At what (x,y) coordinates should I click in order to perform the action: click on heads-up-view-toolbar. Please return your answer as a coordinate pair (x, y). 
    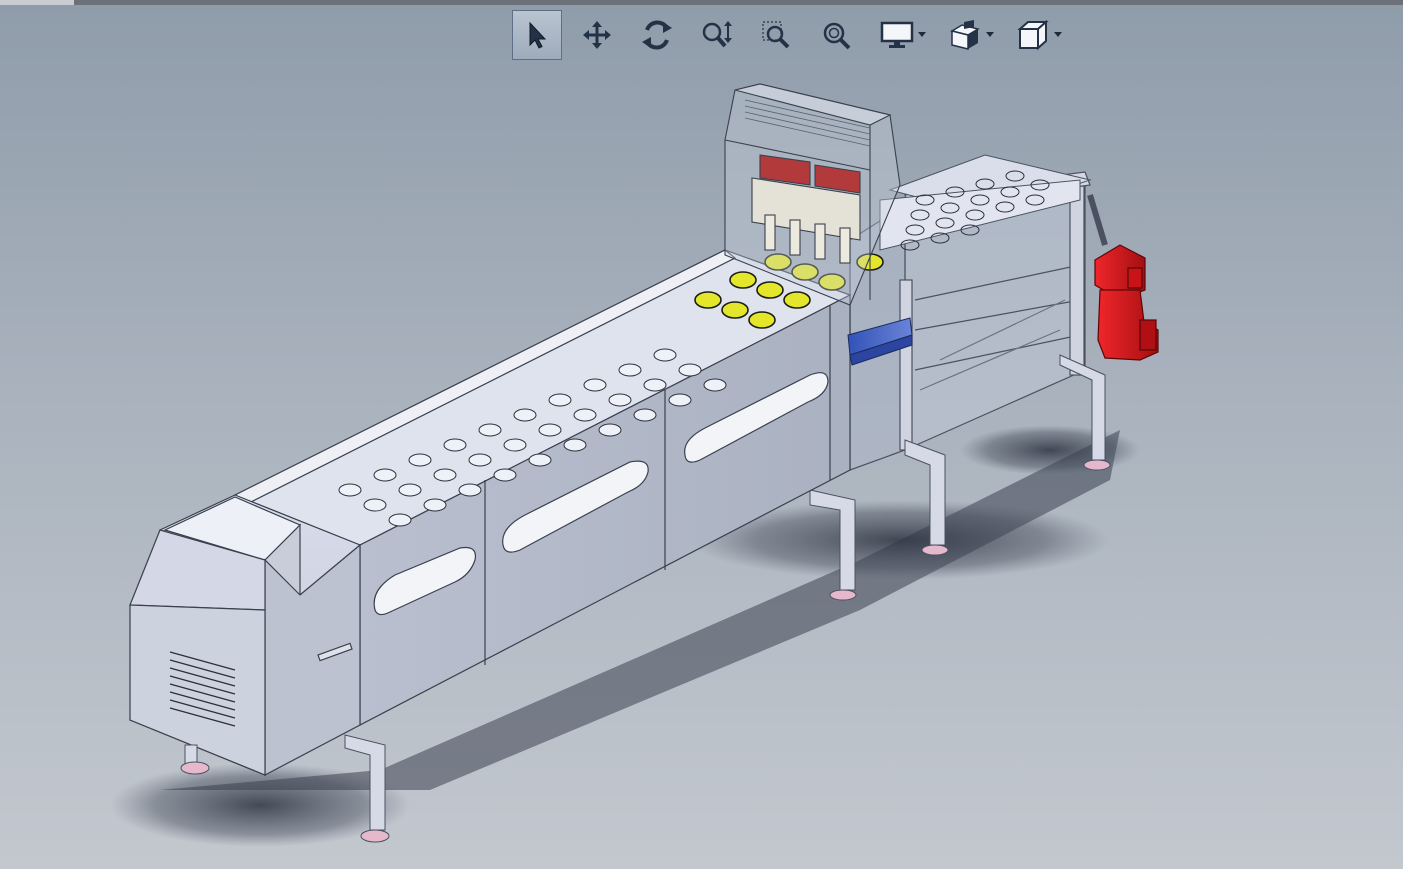
    Looking at the image, I should click on (794, 35).